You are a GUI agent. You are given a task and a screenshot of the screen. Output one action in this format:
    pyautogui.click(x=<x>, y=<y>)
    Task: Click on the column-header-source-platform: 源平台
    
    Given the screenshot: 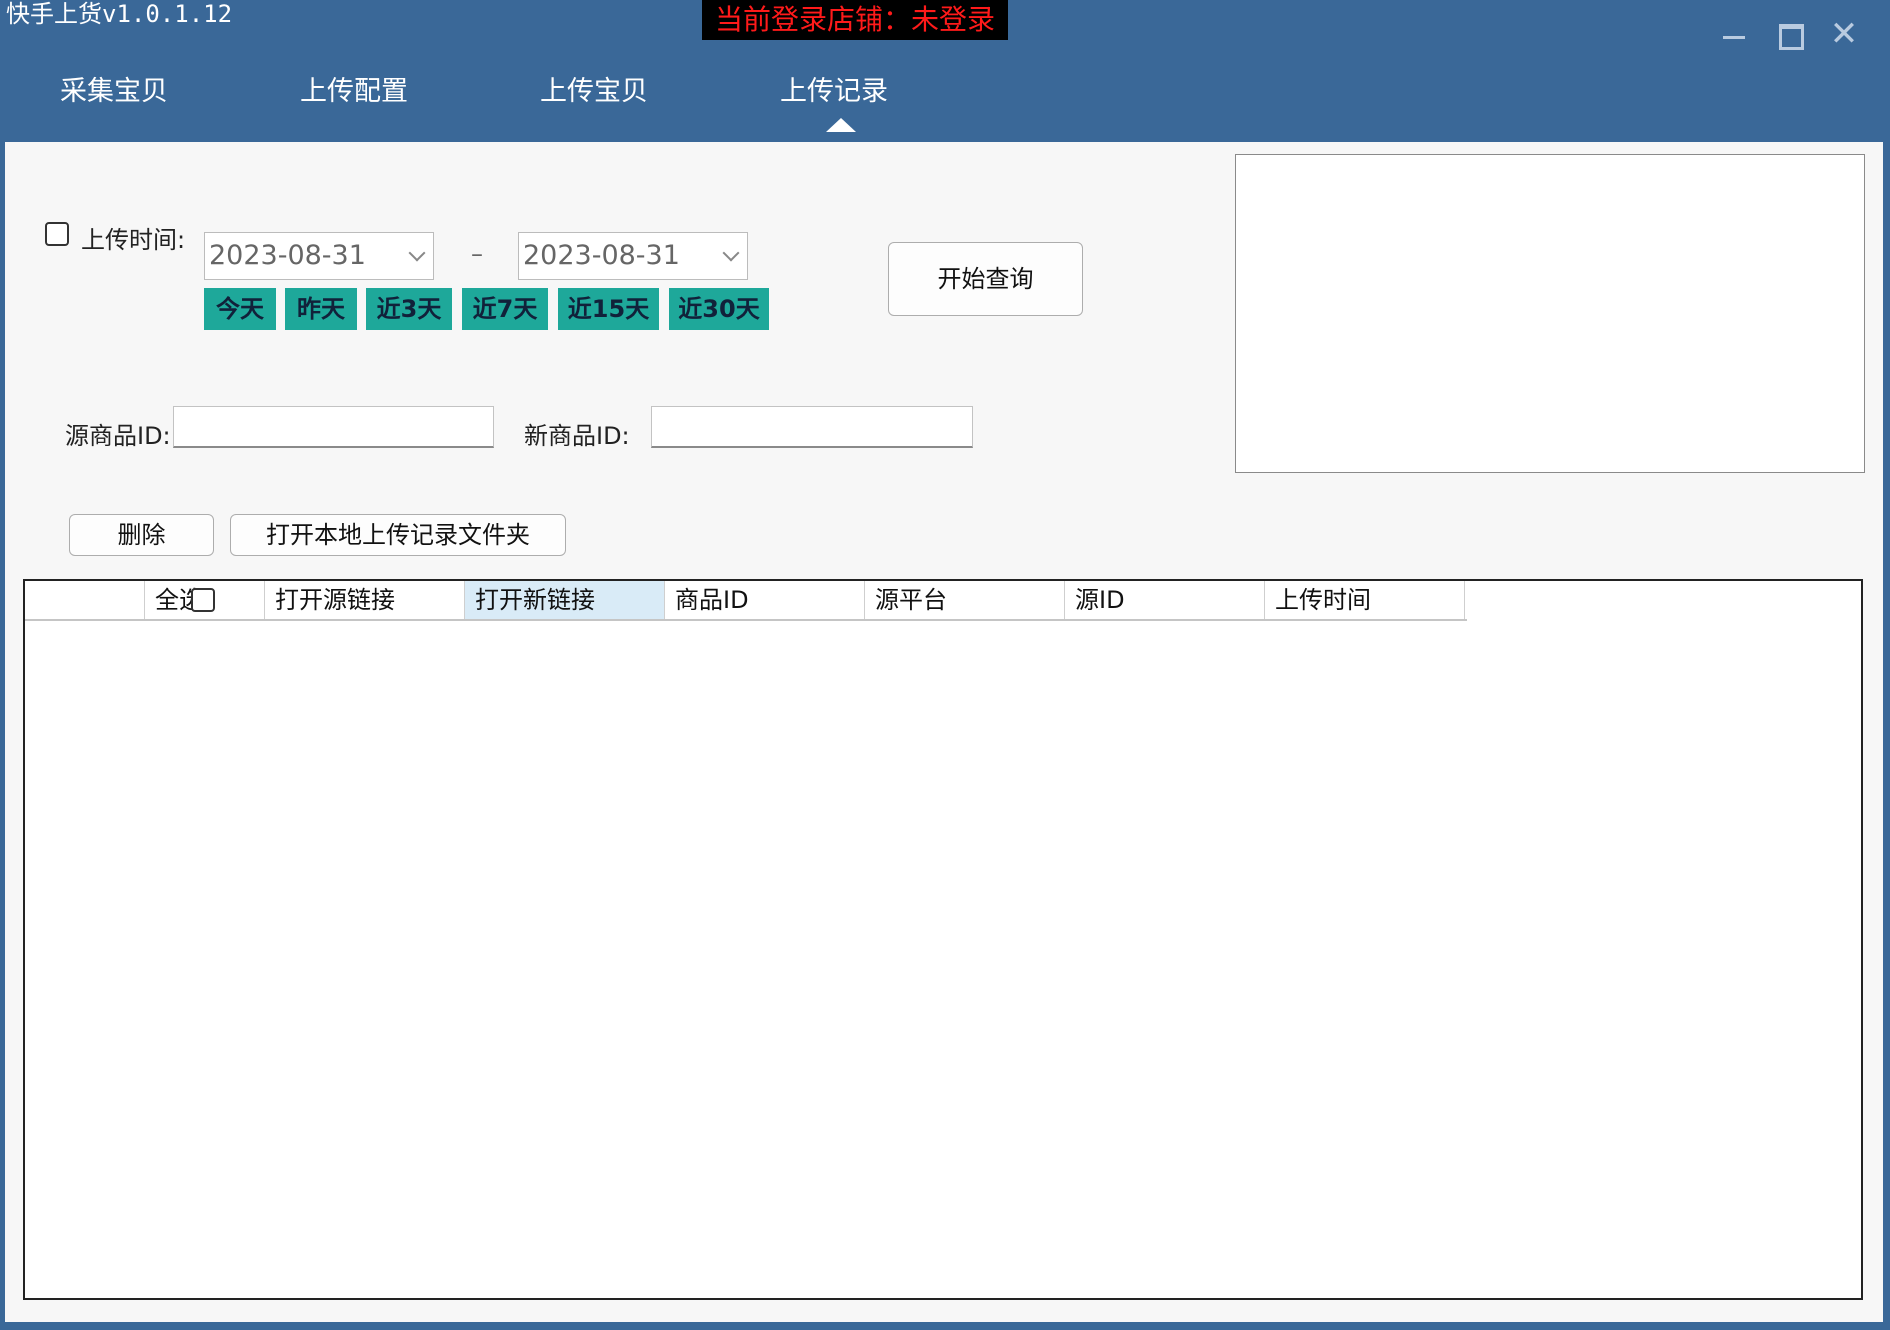 What is the action you would take?
    pyautogui.click(x=964, y=600)
    